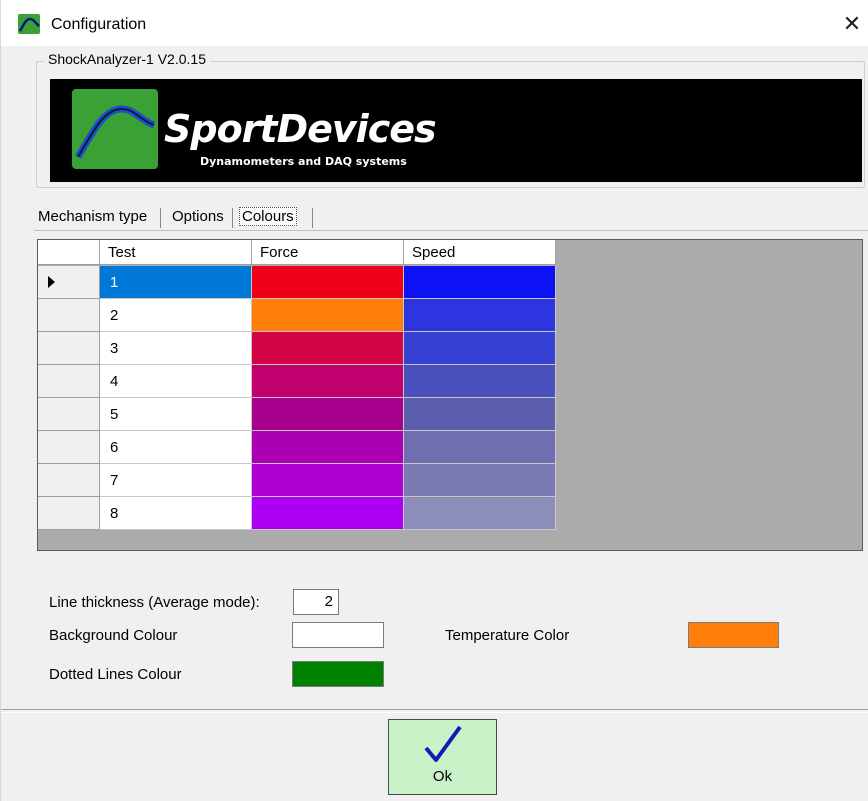  I want to click on current-row-pointer-icon, so click(51, 282).